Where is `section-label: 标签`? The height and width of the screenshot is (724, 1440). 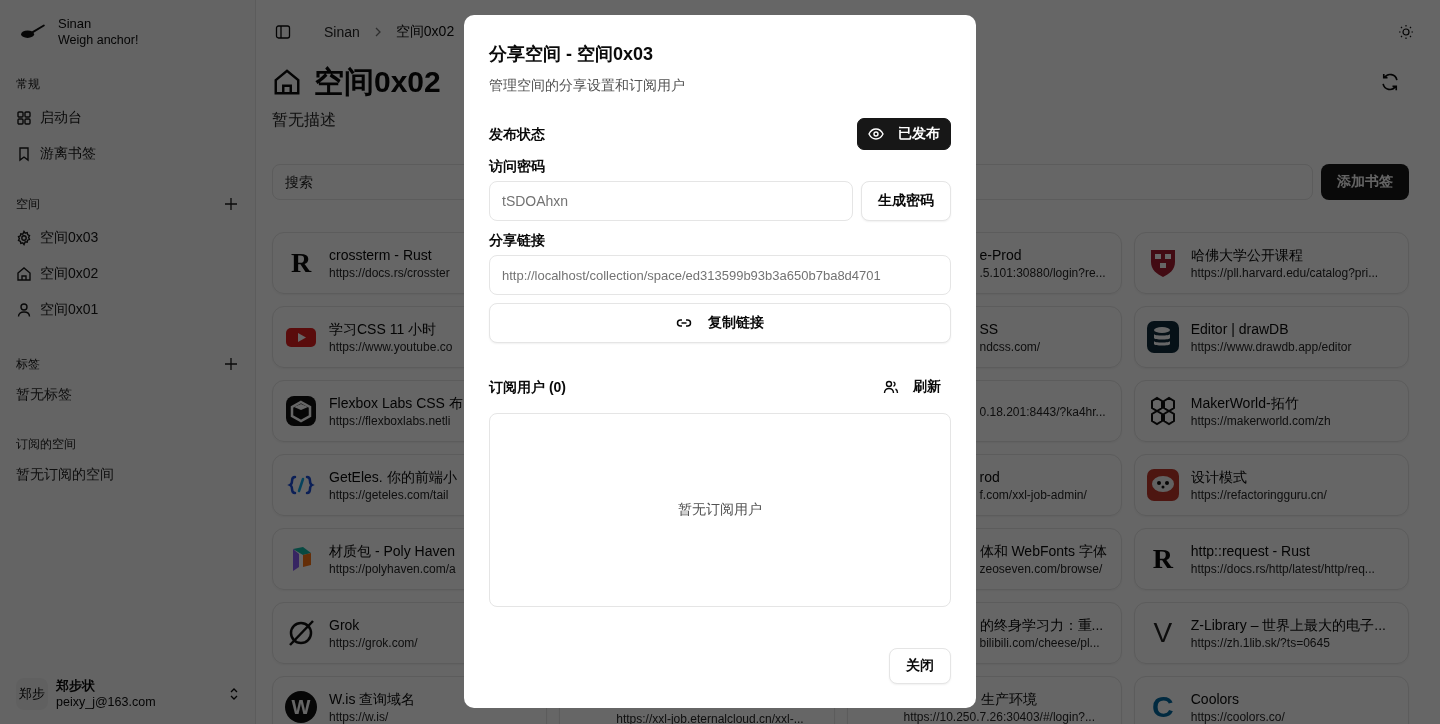
section-label: 标签 is located at coordinates (28, 364).